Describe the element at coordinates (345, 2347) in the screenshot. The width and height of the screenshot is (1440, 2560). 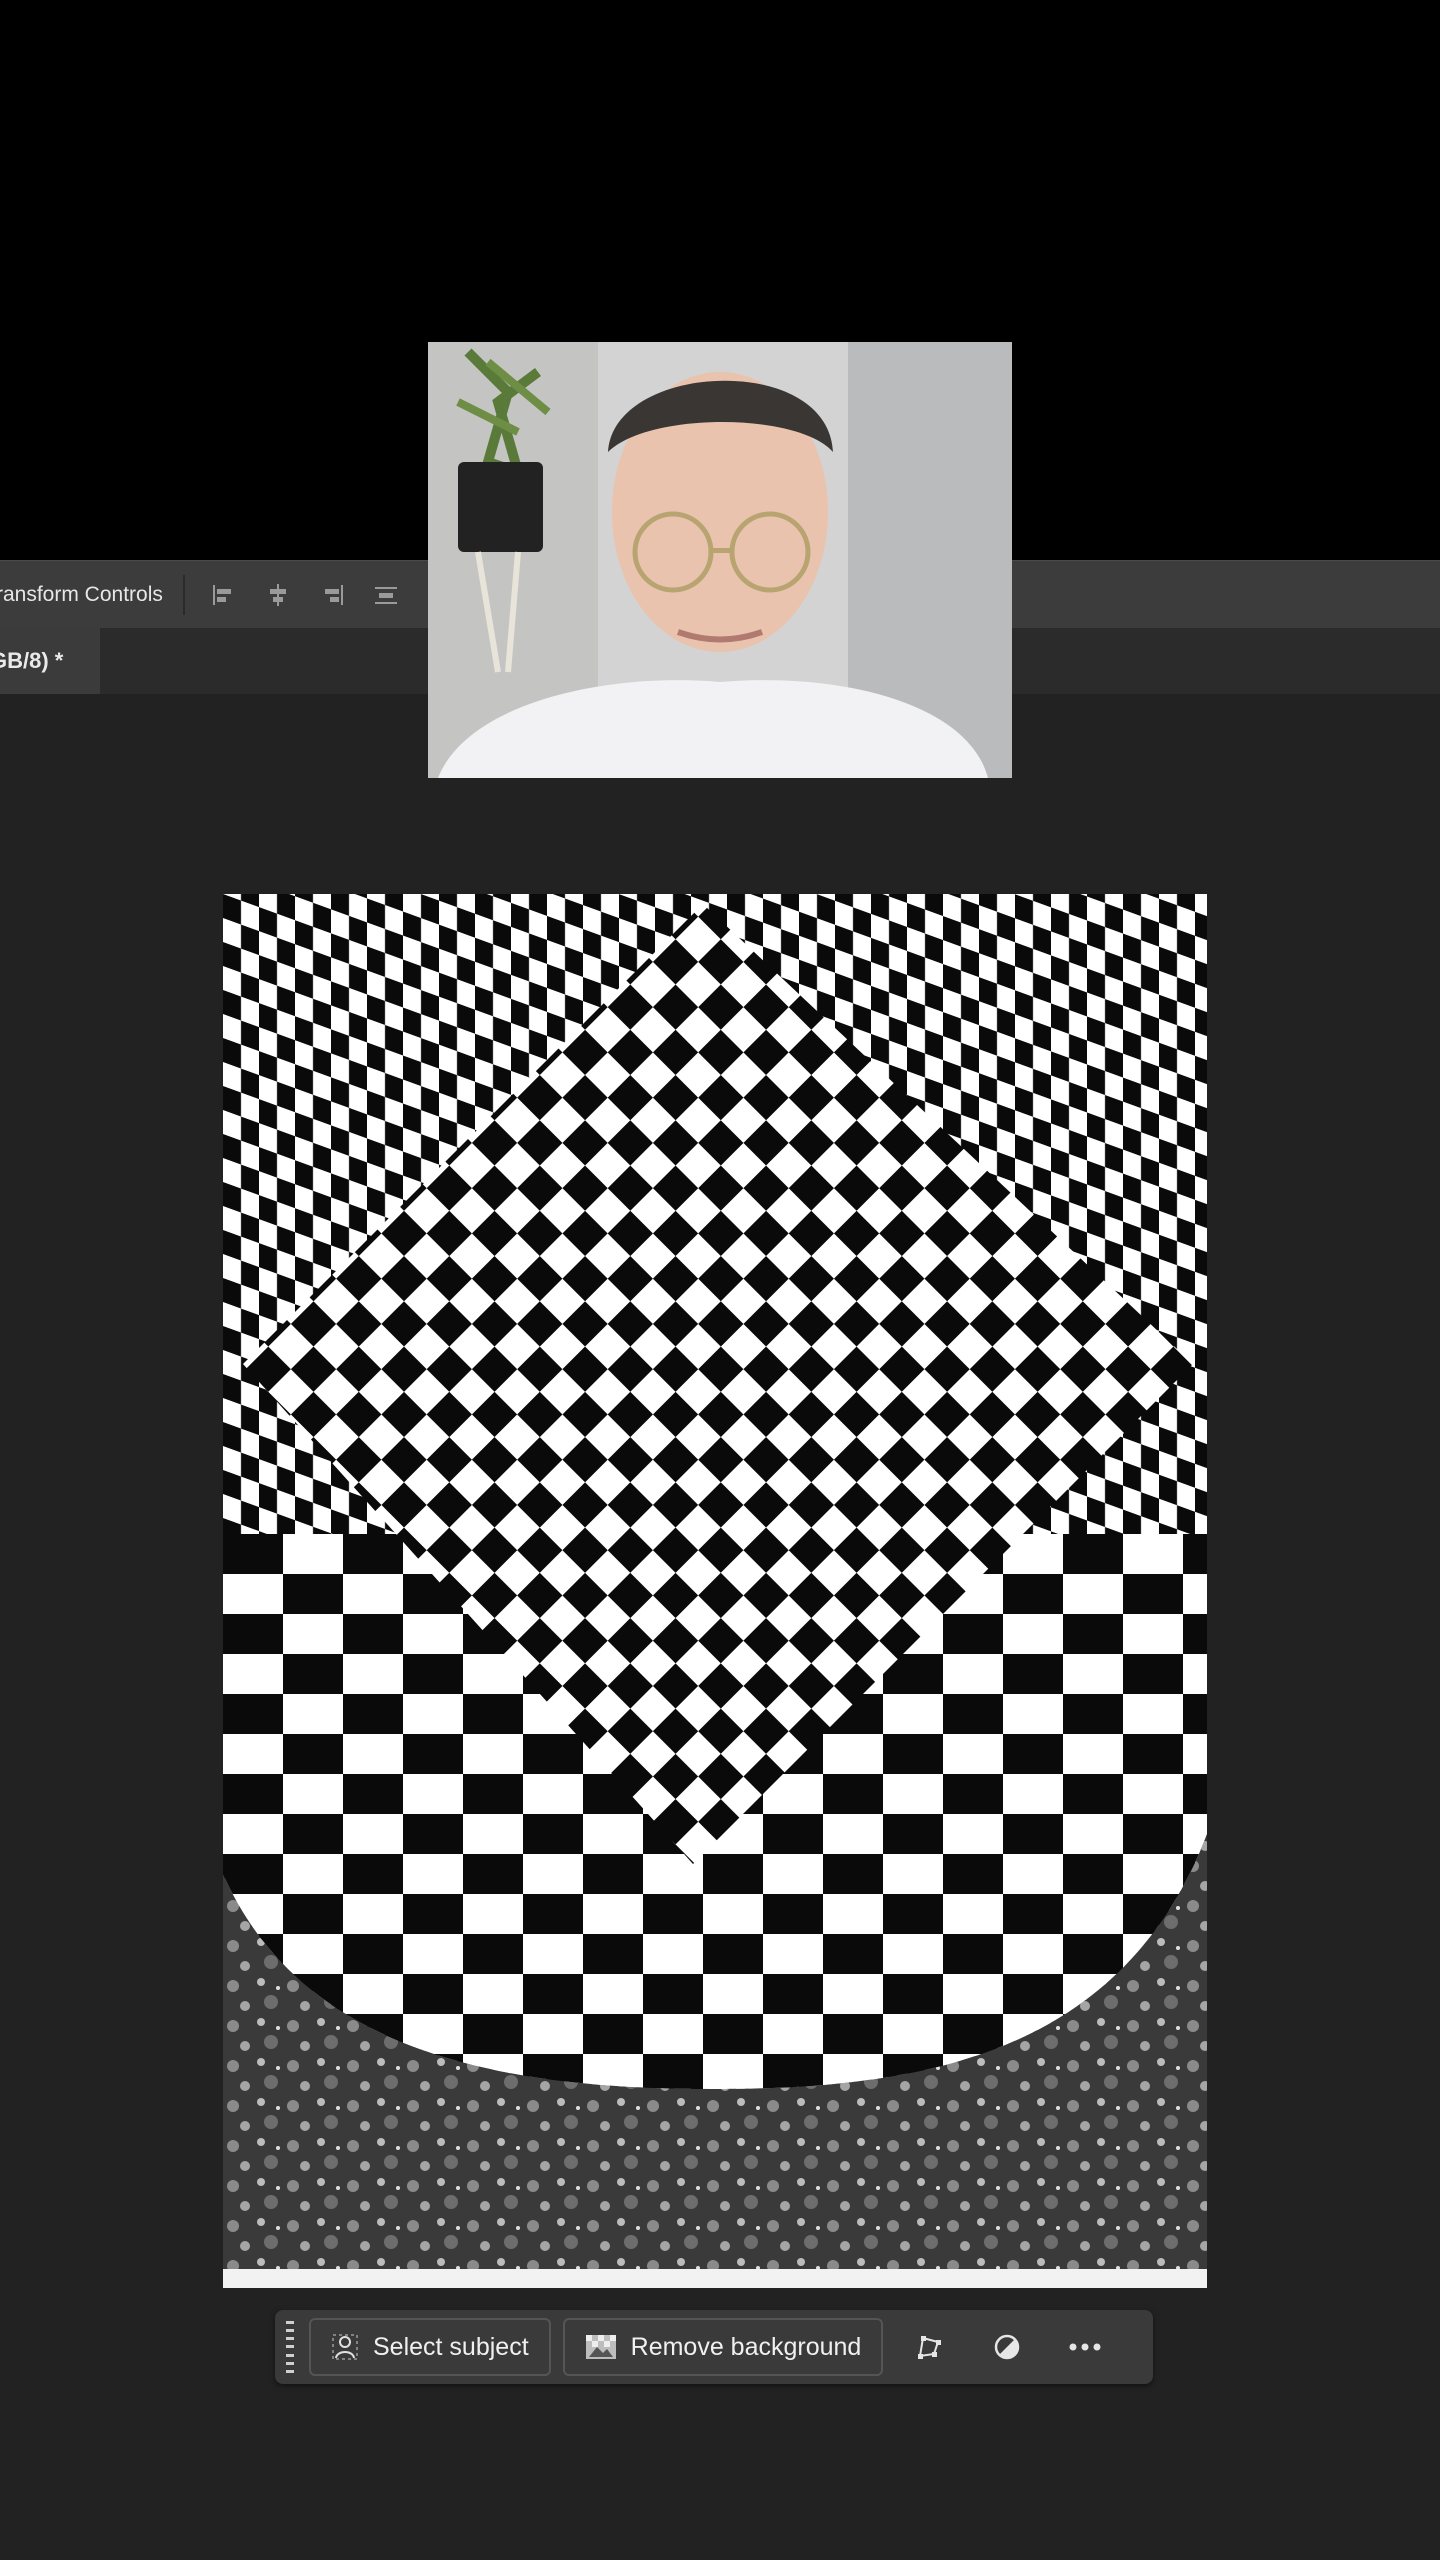
I see `person-select-icon` at that location.